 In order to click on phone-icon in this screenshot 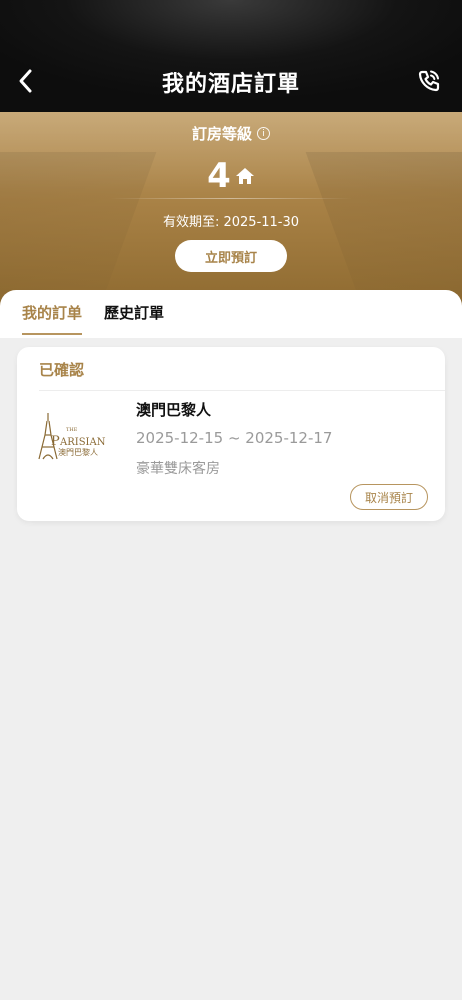, I will do `click(429, 81)`.